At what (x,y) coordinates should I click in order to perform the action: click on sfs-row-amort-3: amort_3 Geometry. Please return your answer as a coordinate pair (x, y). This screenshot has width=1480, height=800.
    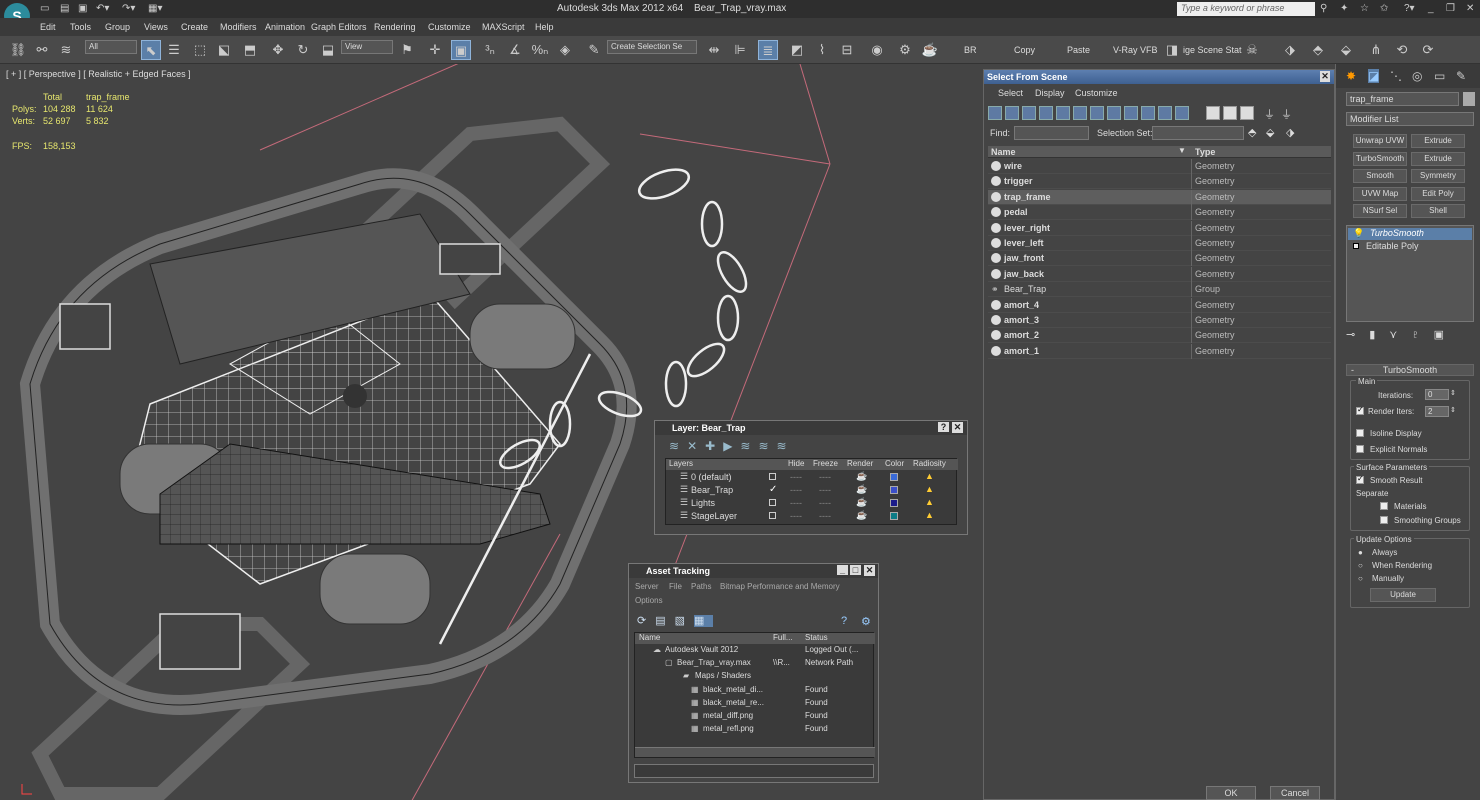
    Looking at the image, I should click on (1159, 320).